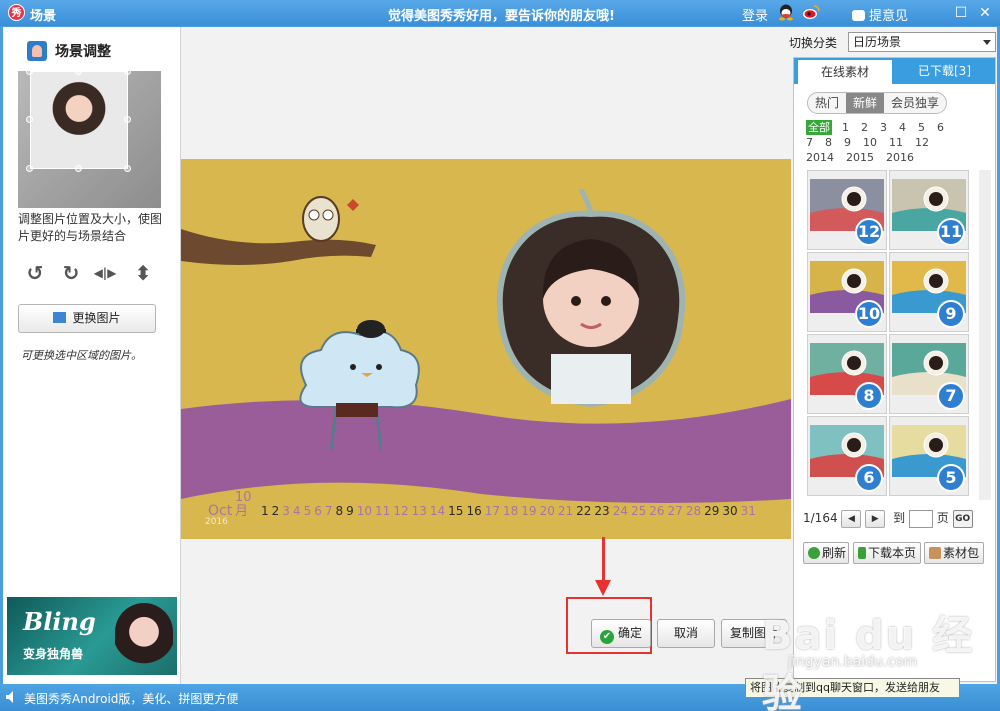  What do you see at coordinates (869, 232) in the screenshot?
I see `scene-number-badge: 12` at bounding box center [869, 232].